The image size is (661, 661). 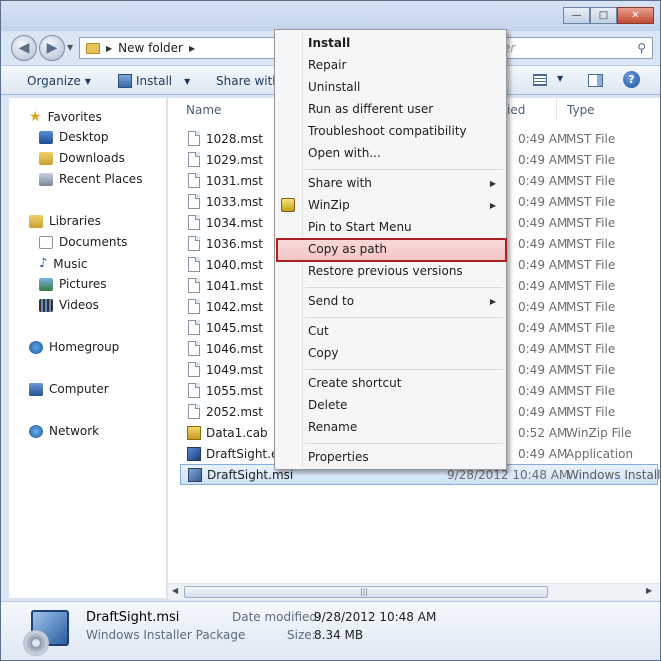 I want to click on nav-label: Favorites, so click(x=74, y=117).